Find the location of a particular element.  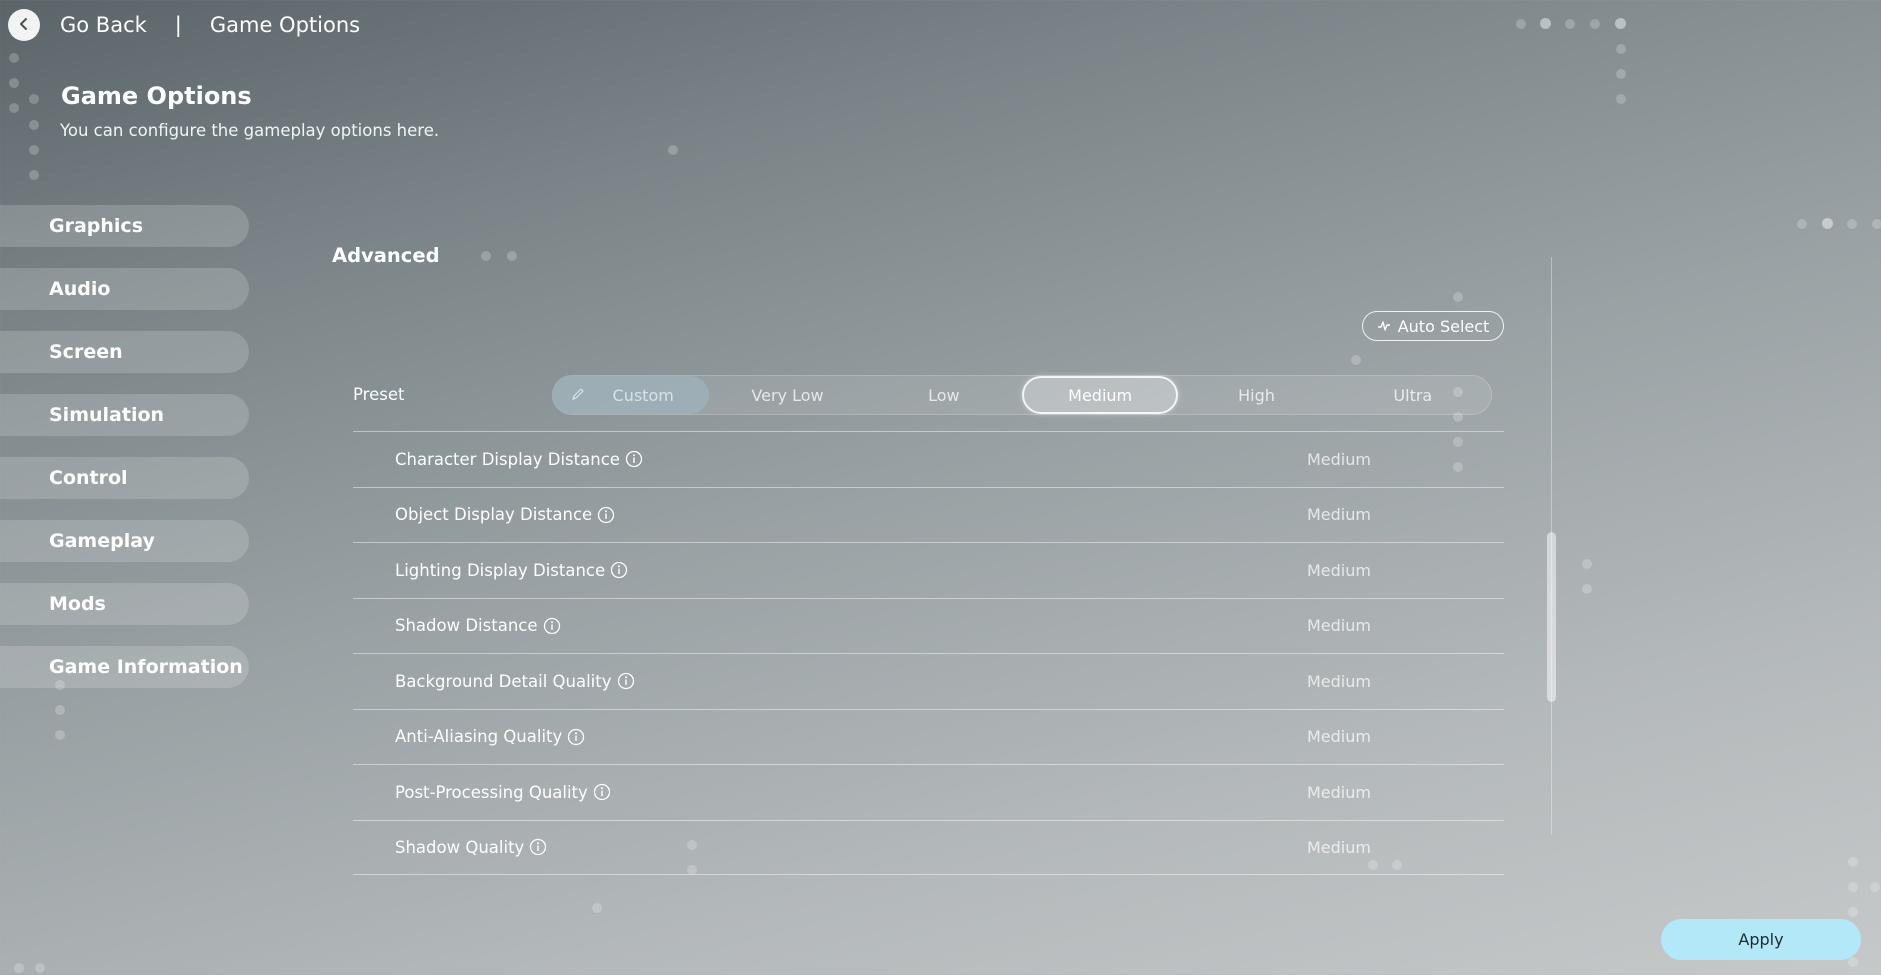

preset-option-custom: Custom is located at coordinates (631, 395).